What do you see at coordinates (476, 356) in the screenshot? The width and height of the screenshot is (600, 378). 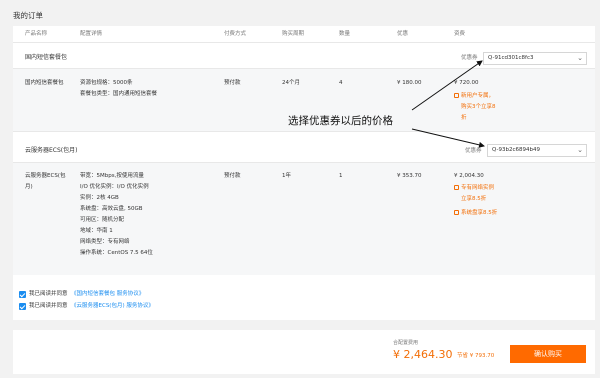 I see `saved-amount: 节省 ¥ 793.70` at bounding box center [476, 356].